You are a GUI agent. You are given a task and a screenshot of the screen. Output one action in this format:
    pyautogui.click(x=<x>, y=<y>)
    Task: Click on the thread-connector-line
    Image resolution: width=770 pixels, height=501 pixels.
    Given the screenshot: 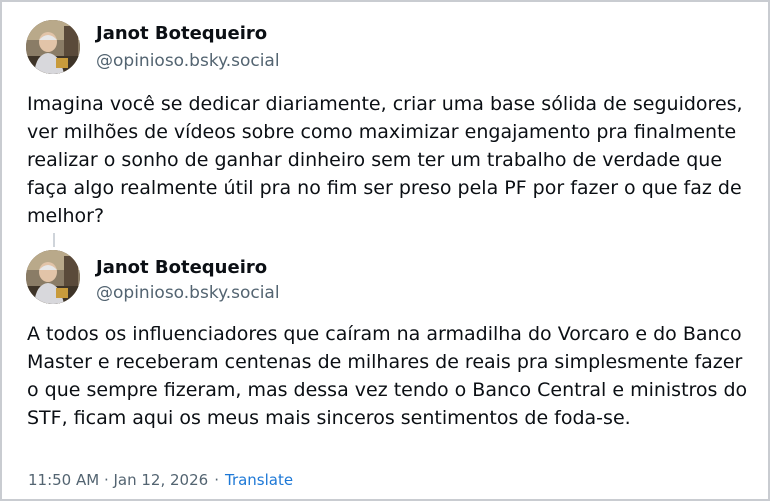 What is the action you would take?
    pyautogui.click(x=54, y=240)
    